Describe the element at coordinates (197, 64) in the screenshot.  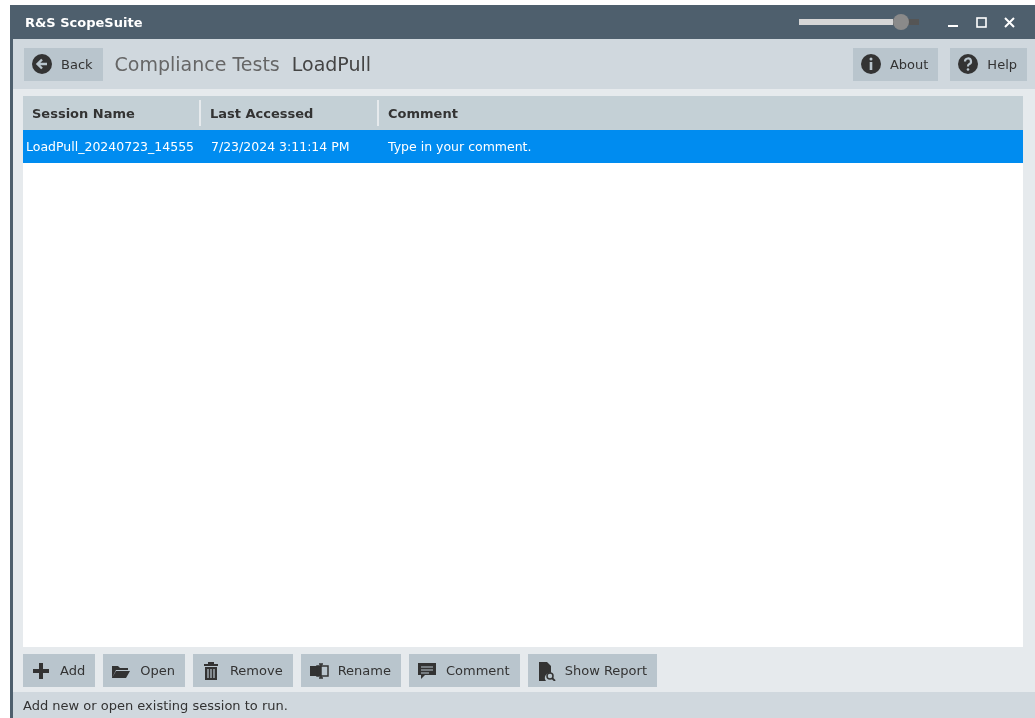
I see `breadcrumb-item: Compliance Tests` at that location.